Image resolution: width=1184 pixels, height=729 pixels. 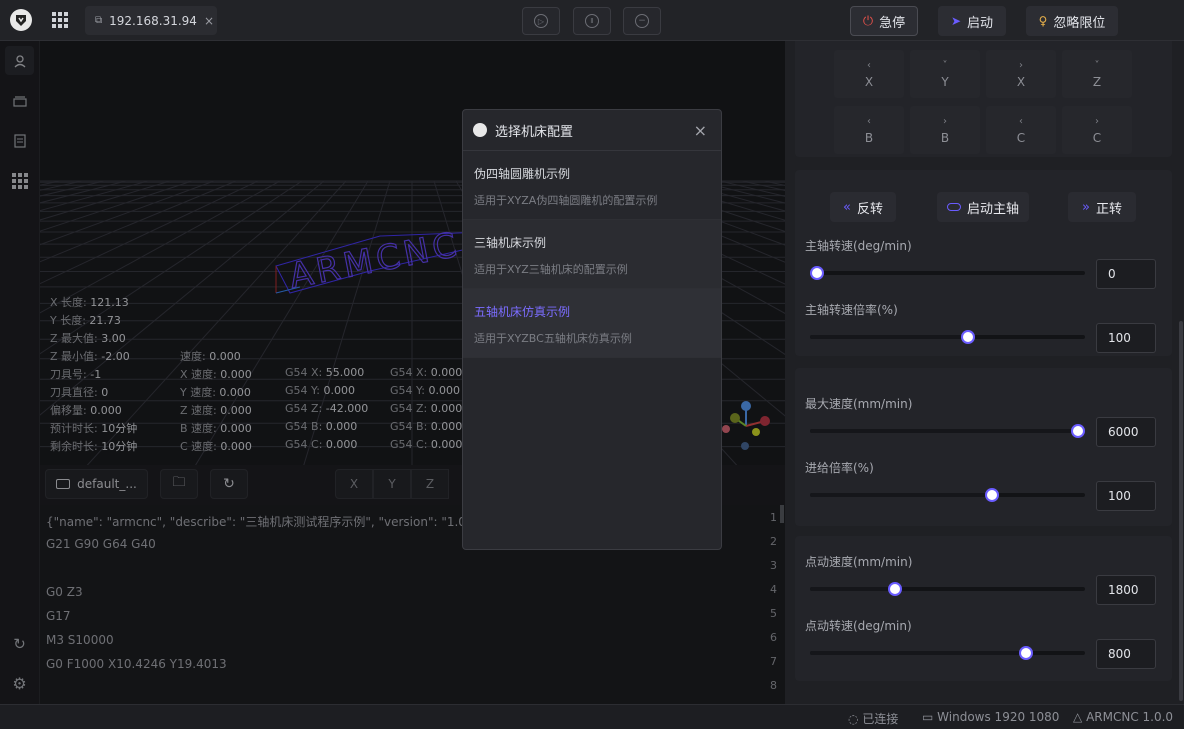 I want to click on dialog-close-icon: ×, so click(x=700, y=130).